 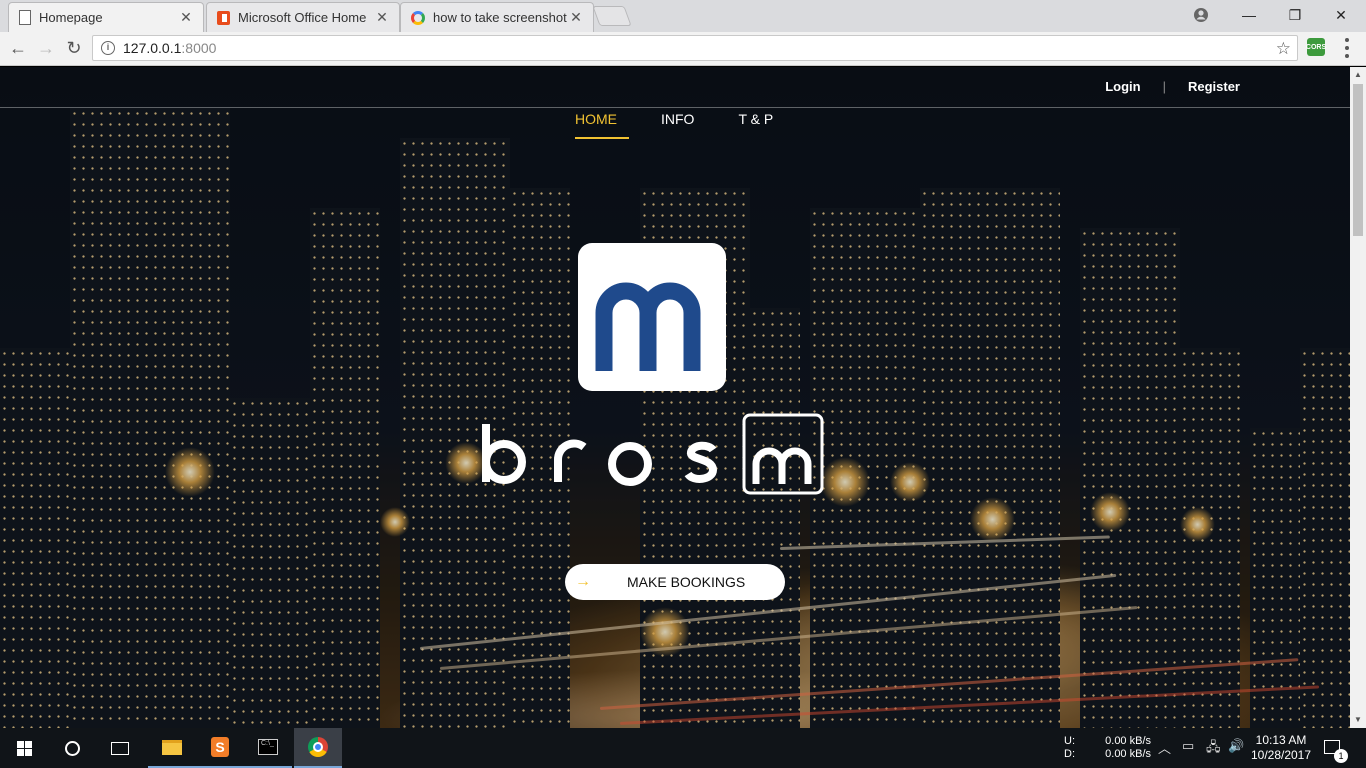 I want to click on login-link: Login, so click(x=1122, y=86).